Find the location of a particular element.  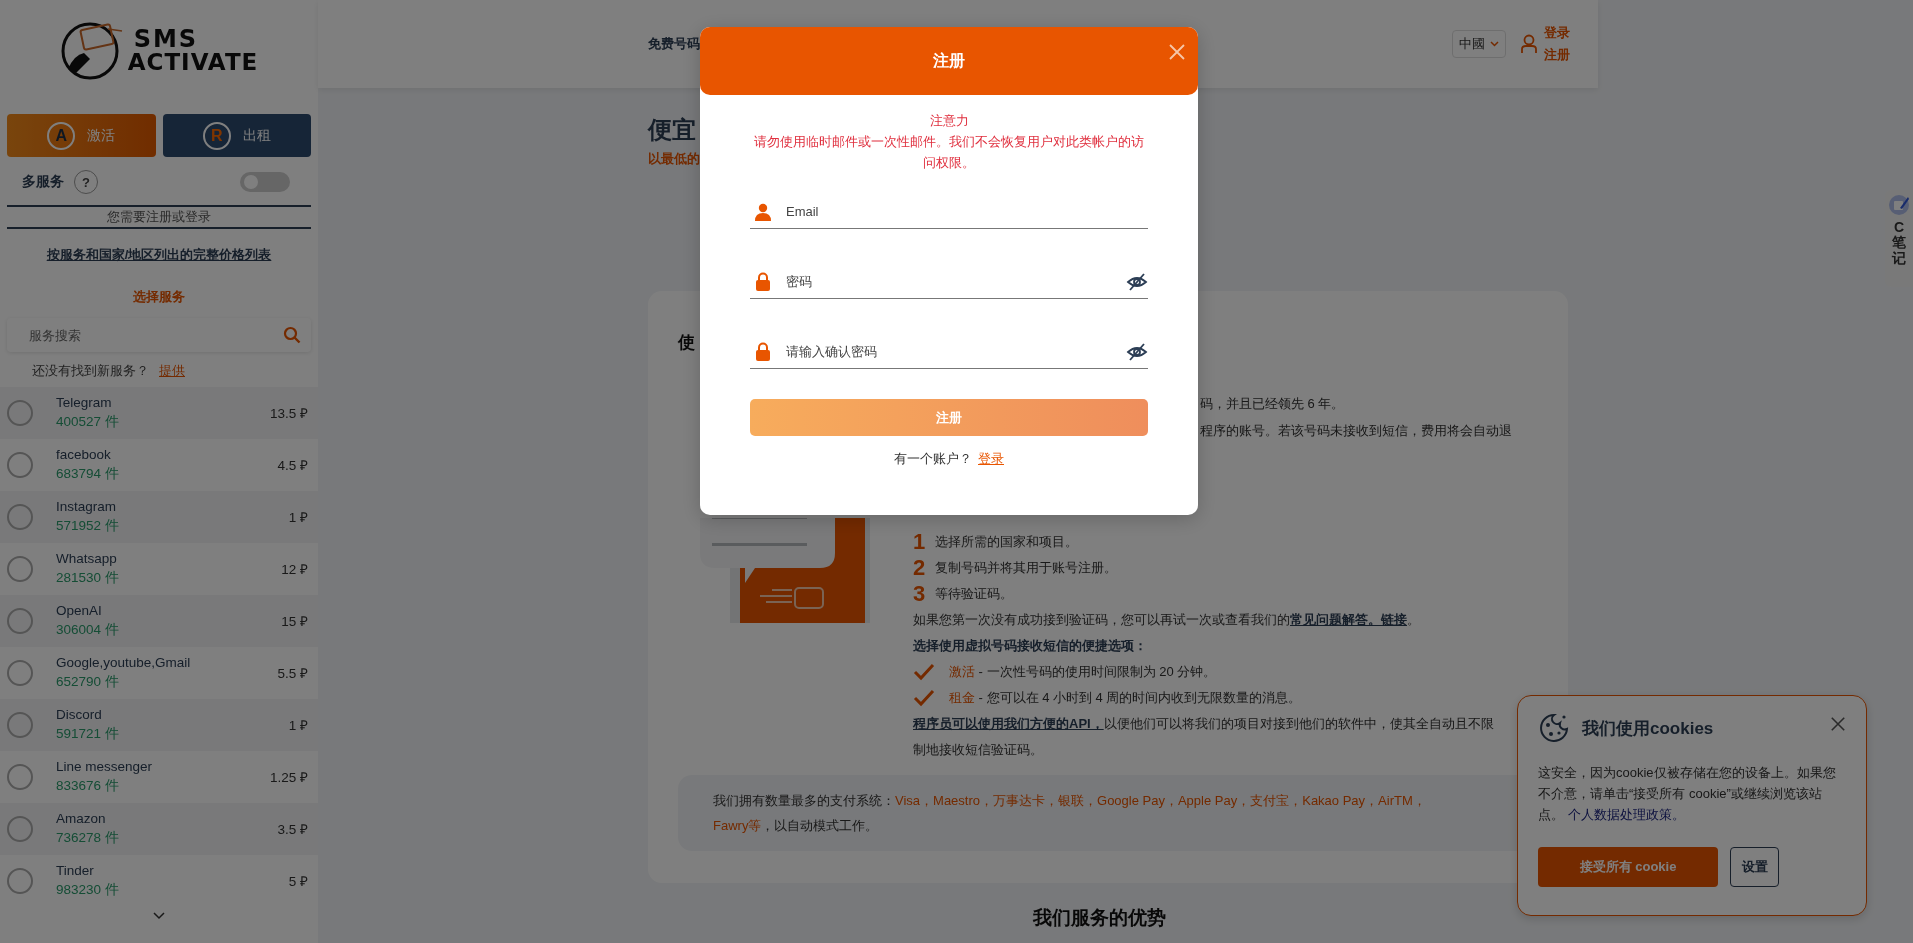

note-label: C笔记 is located at coordinates (1899, 243).